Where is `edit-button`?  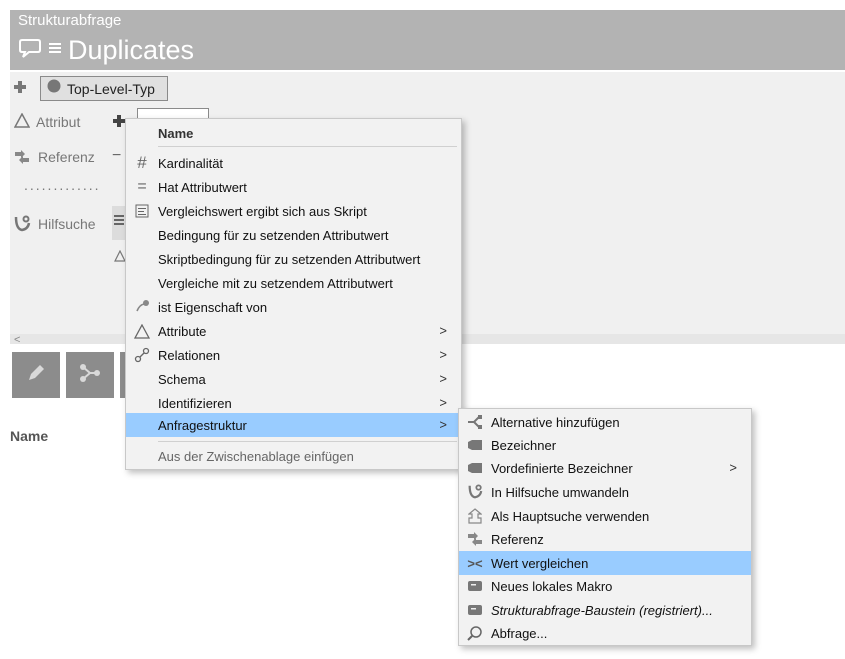 edit-button is located at coordinates (36, 375).